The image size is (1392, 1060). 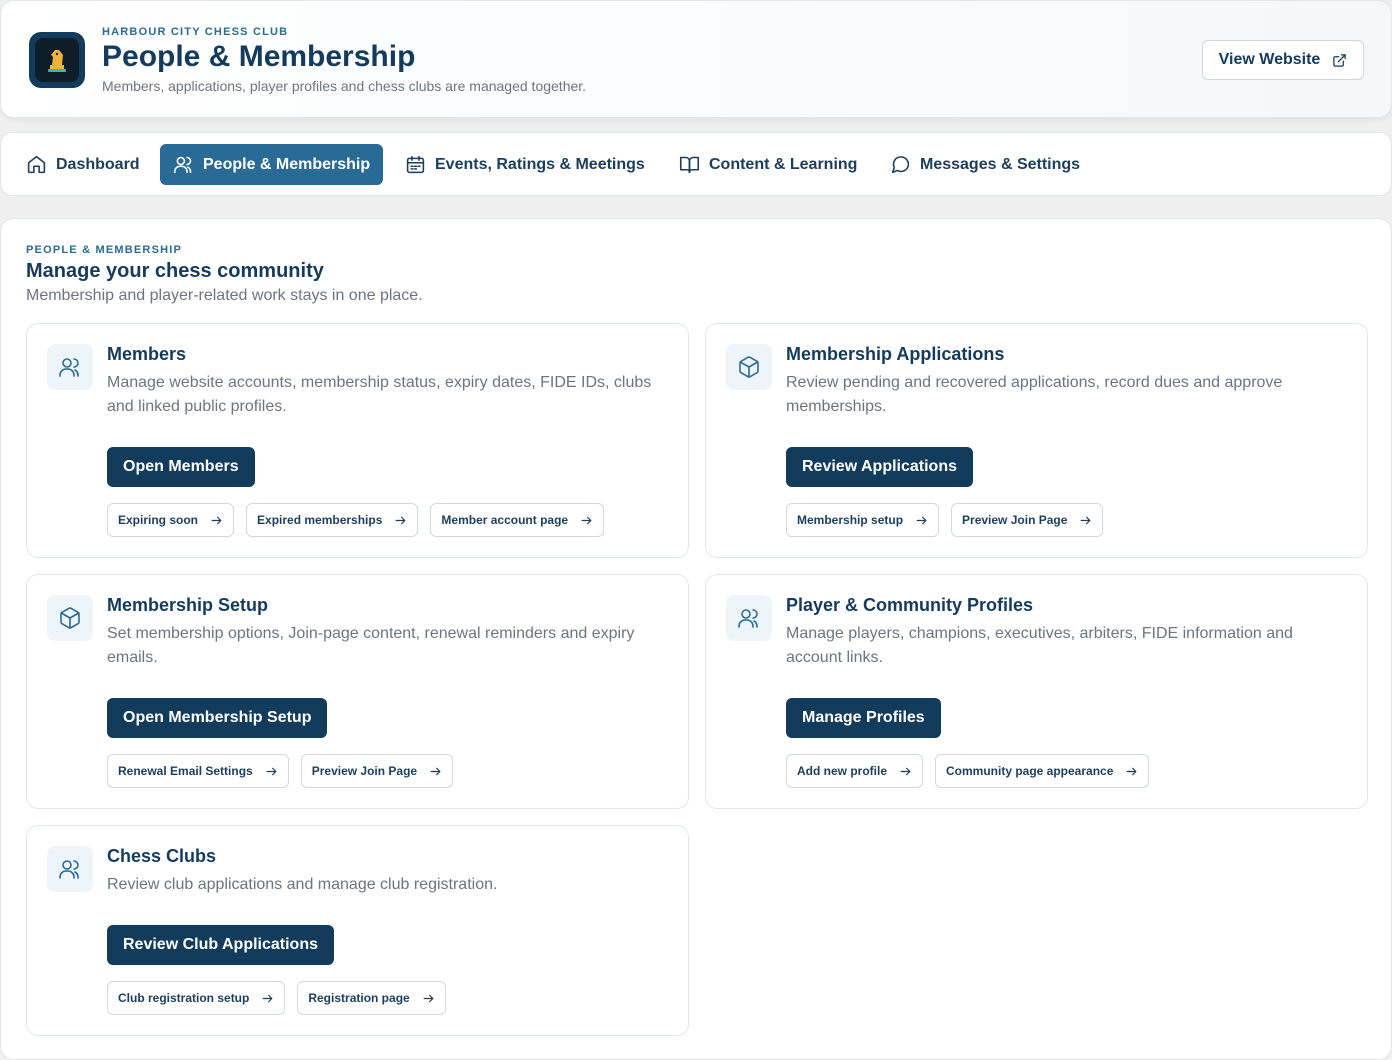 What do you see at coordinates (1030, 771) in the screenshot?
I see `link-label: Community page appearance` at bounding box center [1030, 771].